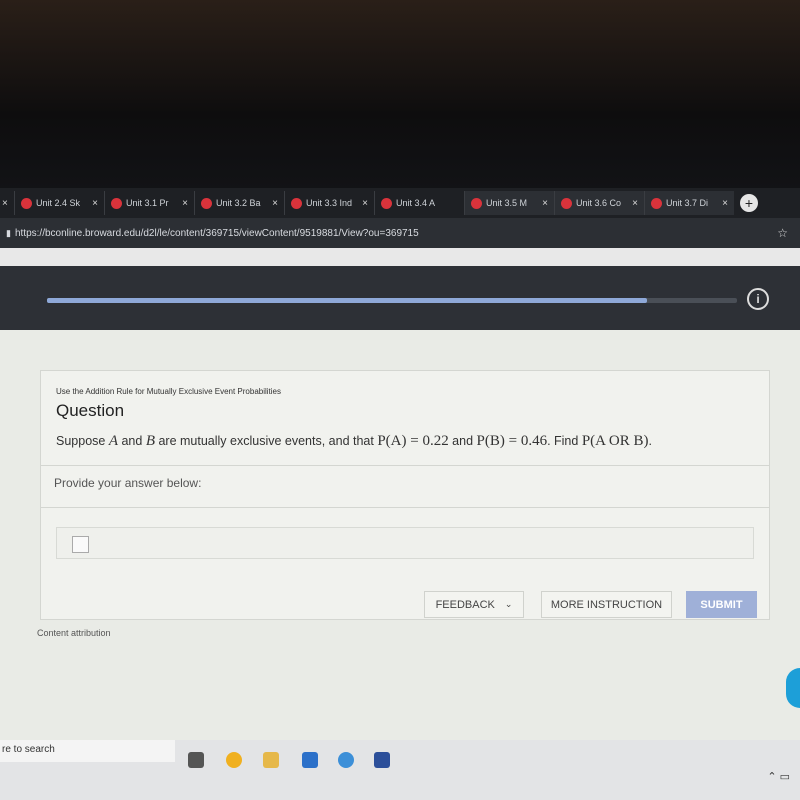  I want to click on answer-prompt: Provide your answer below:, so click(128, 483).